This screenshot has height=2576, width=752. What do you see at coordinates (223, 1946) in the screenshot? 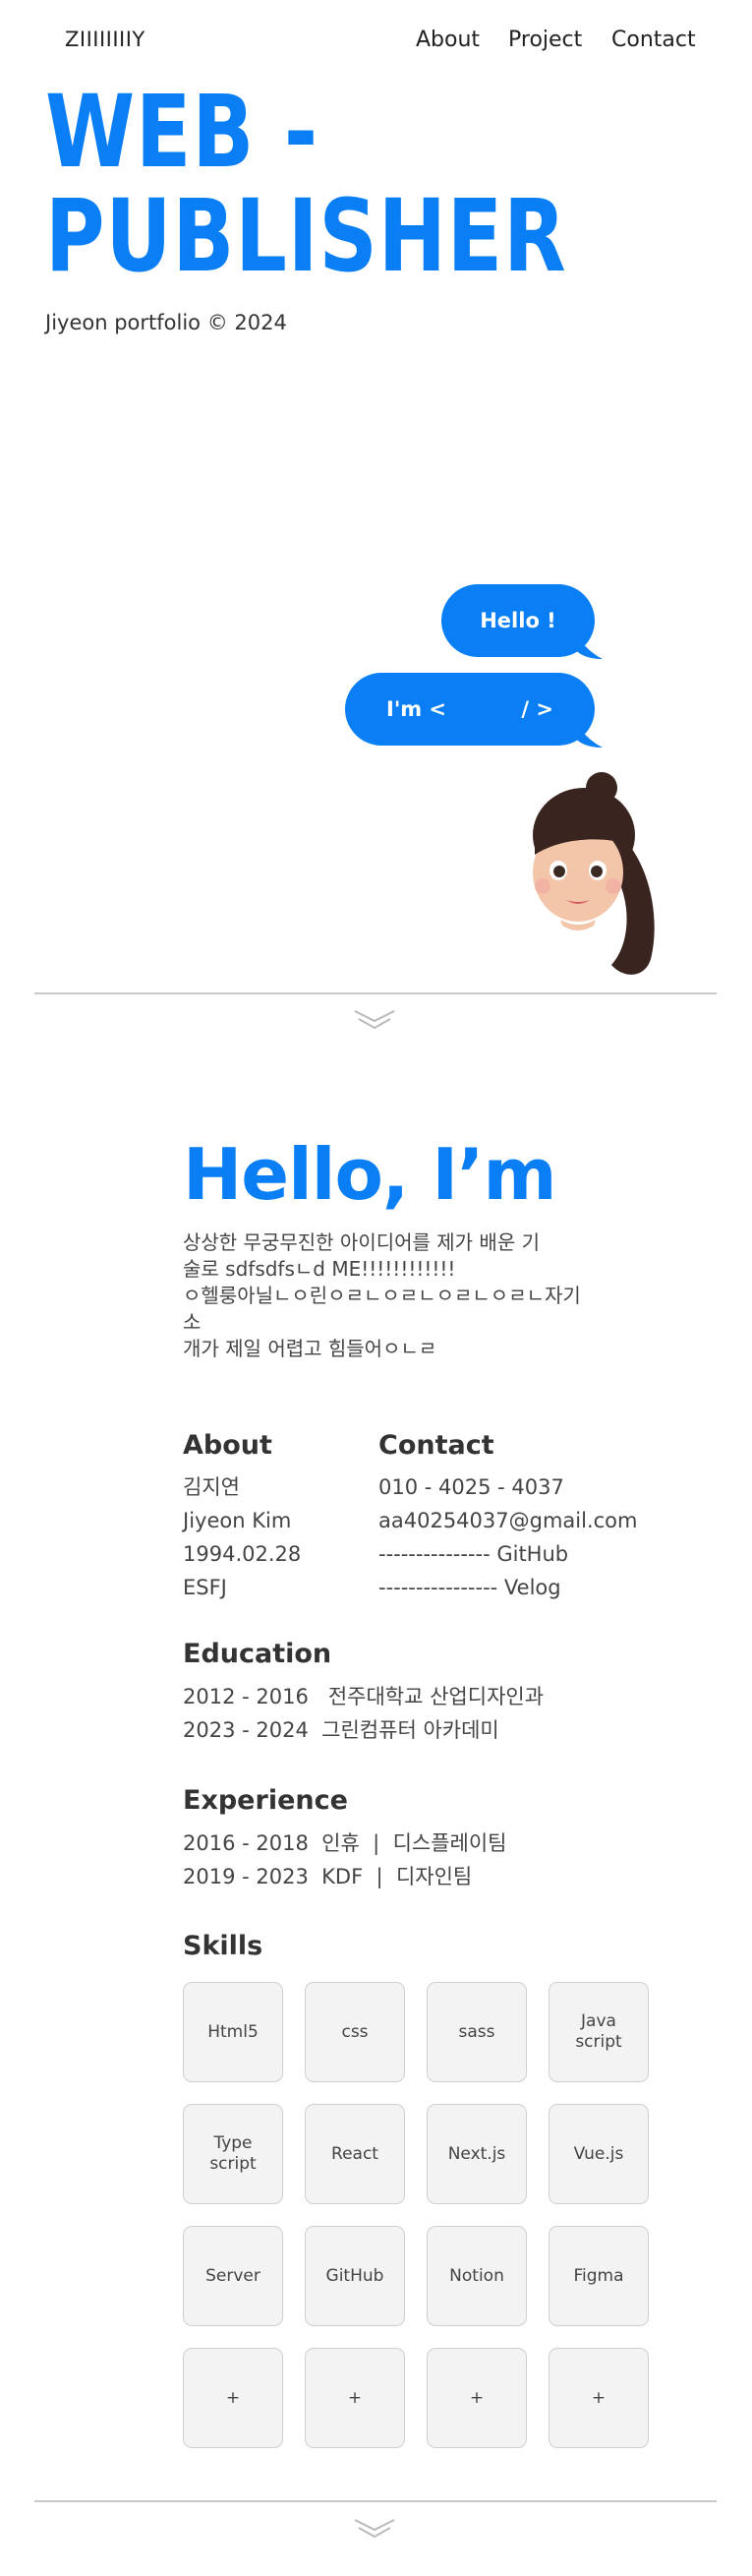
I see `skills-title: Skills` at bounding box center [223, 1946].